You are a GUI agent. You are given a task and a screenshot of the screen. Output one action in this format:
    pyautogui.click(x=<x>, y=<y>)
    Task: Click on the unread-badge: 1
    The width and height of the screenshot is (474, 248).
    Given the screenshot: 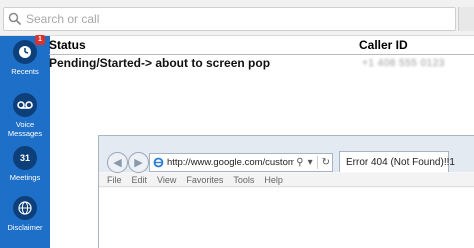 What is the action you would take?
    pyautogui.click(x=40, y=40)
    